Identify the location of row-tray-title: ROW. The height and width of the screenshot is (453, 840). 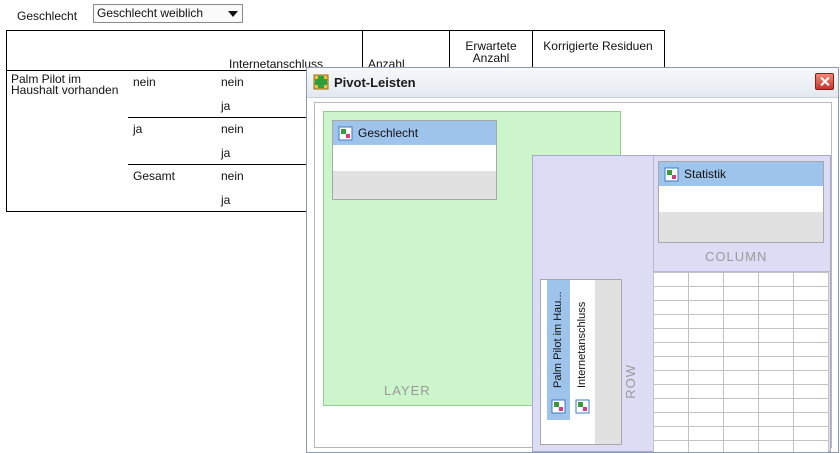
(630, 381).